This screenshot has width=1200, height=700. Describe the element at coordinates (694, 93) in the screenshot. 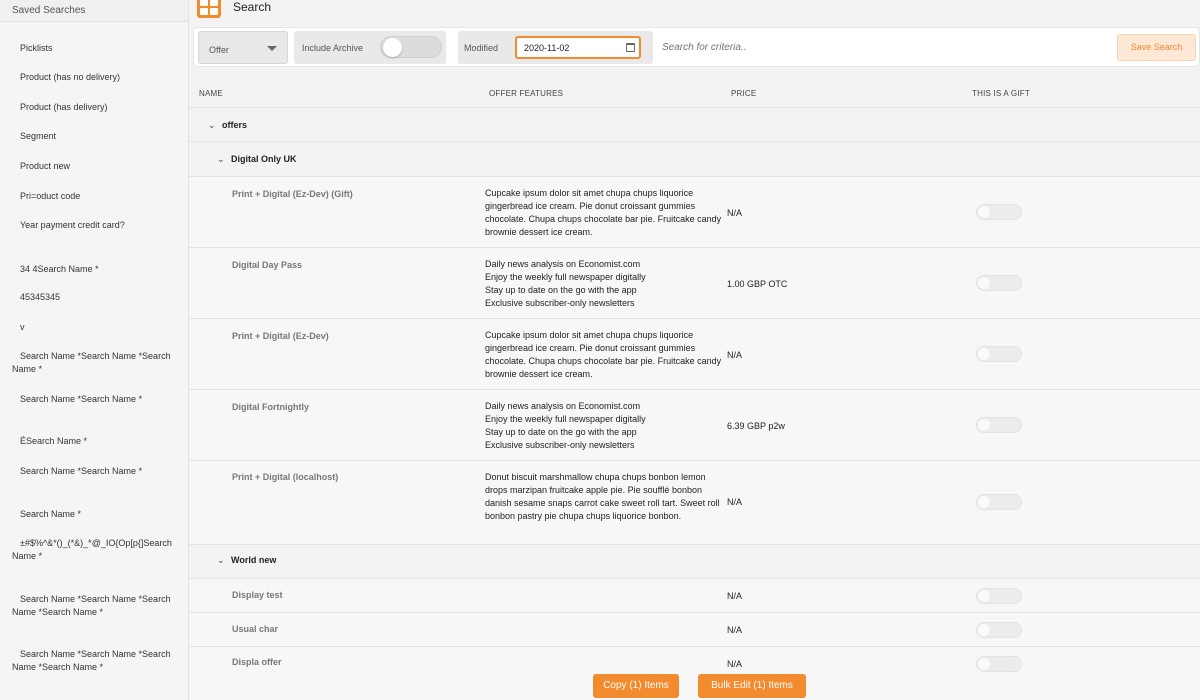

I see `table-header: NAME OFFER FEATURES PRICE THIS IS A GIFT` at that location.